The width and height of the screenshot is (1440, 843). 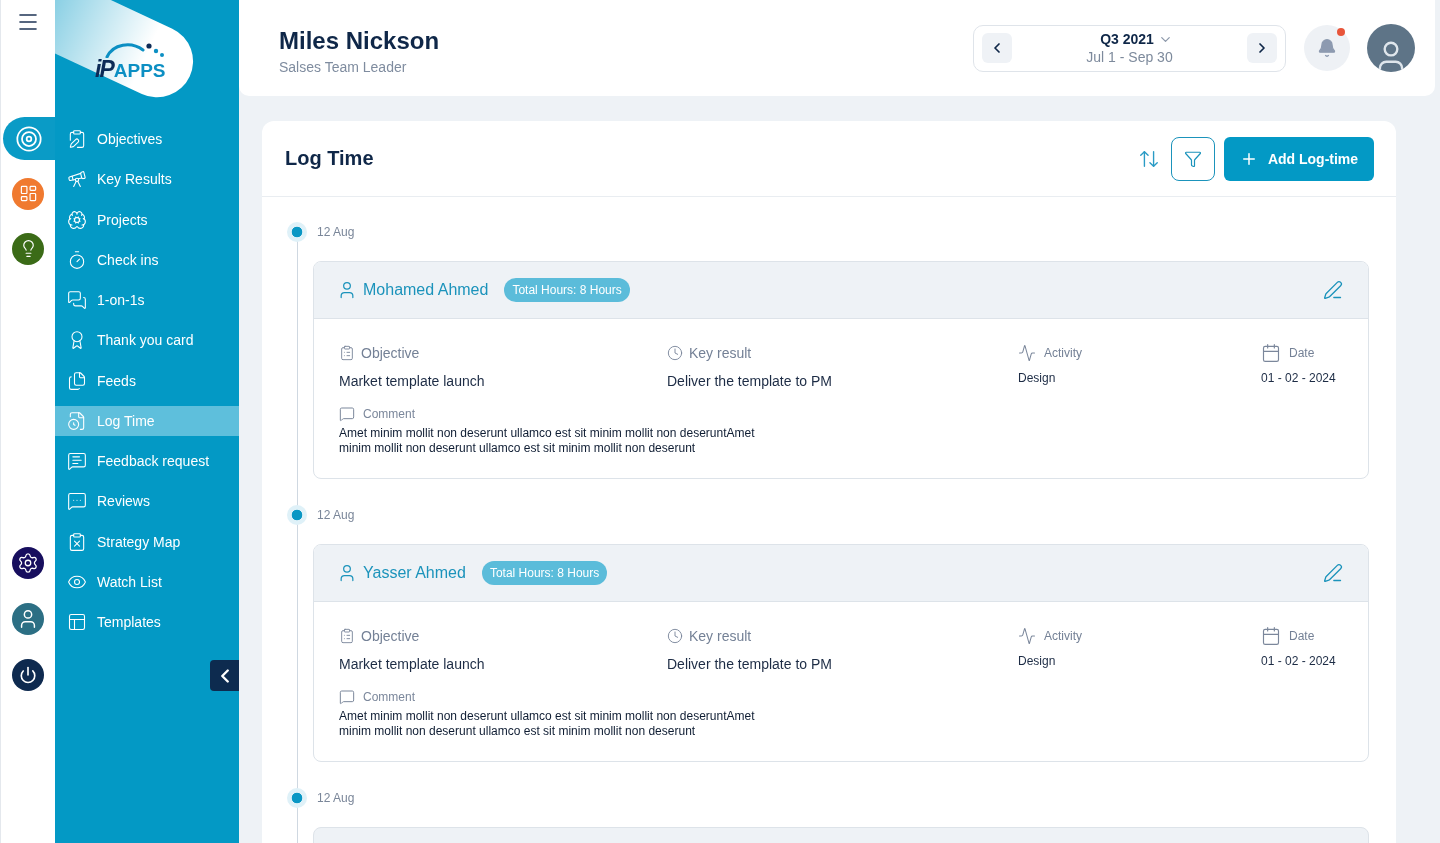 What do you see at coordinates (426, 290) in the screenshot?
I see `employee-name: Mohamed Ahmed` at bounding box center [426, 290].